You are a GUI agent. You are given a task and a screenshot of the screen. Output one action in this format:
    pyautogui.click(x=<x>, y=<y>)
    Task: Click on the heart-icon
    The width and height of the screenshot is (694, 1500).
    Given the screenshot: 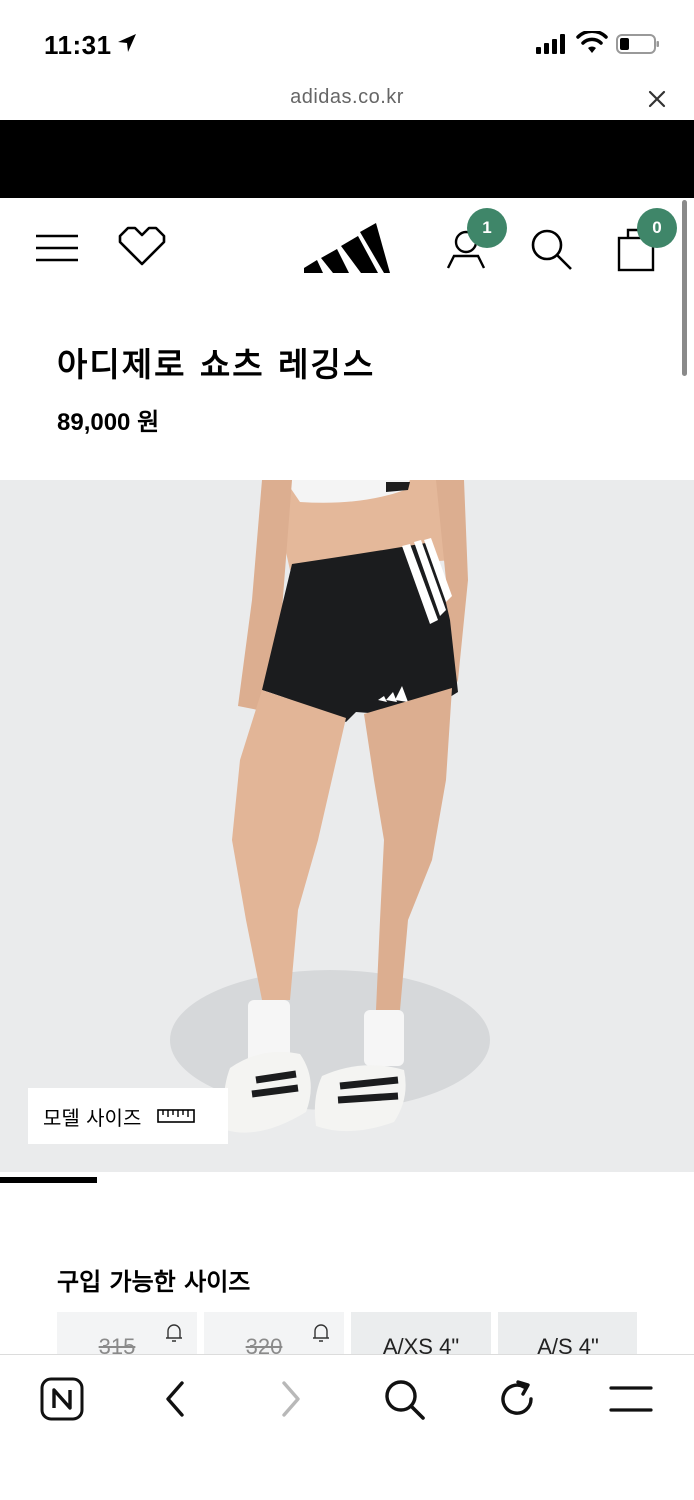 What is the action you would take?
    pyautogui.click(x=142, y=246)
    